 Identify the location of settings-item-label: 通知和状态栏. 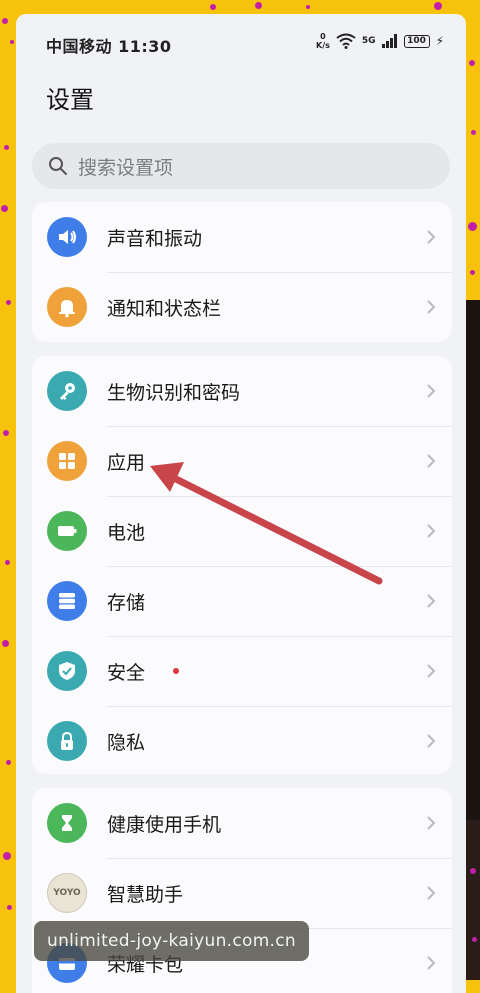
(164, 308).